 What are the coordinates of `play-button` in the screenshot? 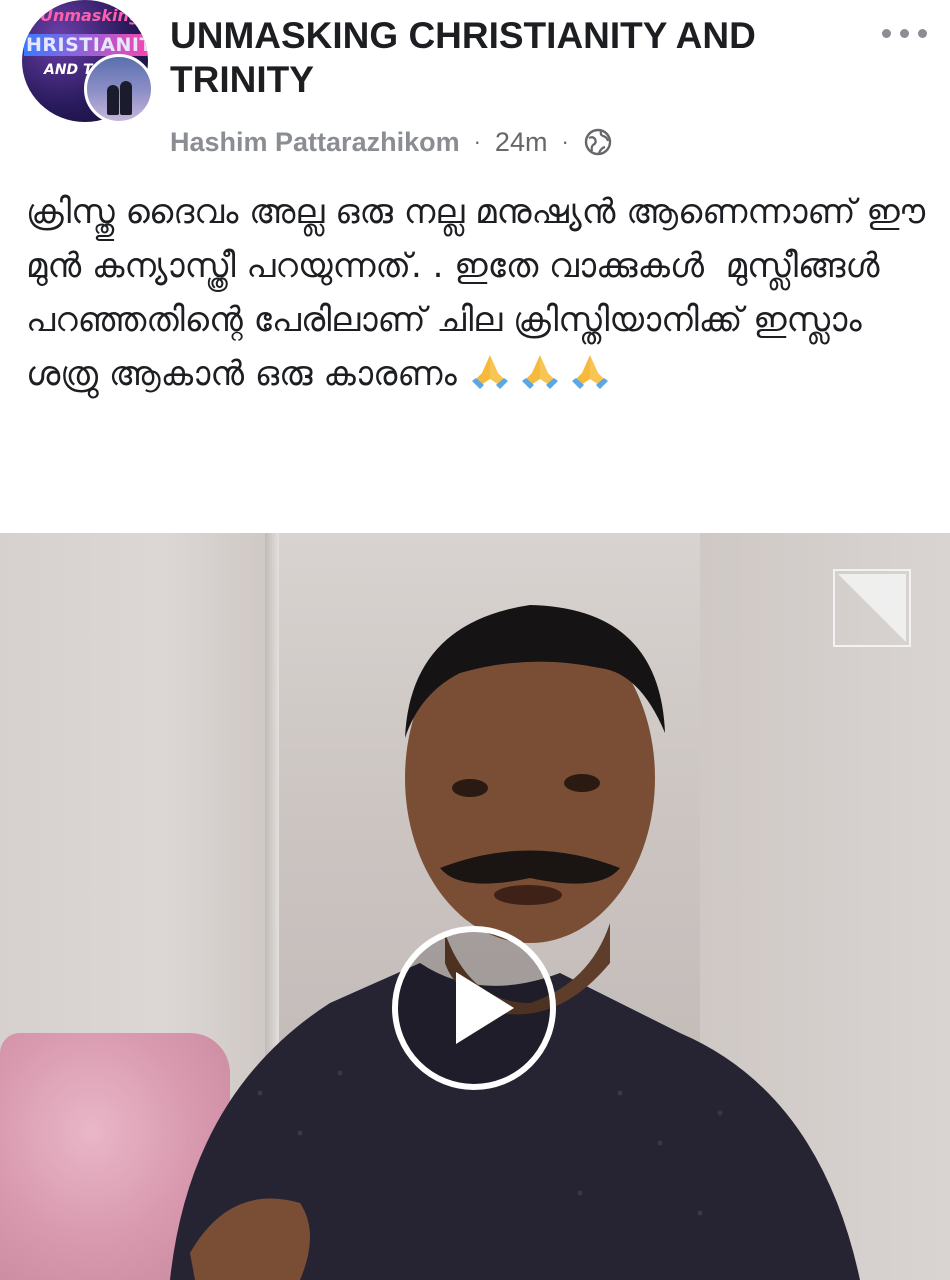 It's located at (474, 1008).